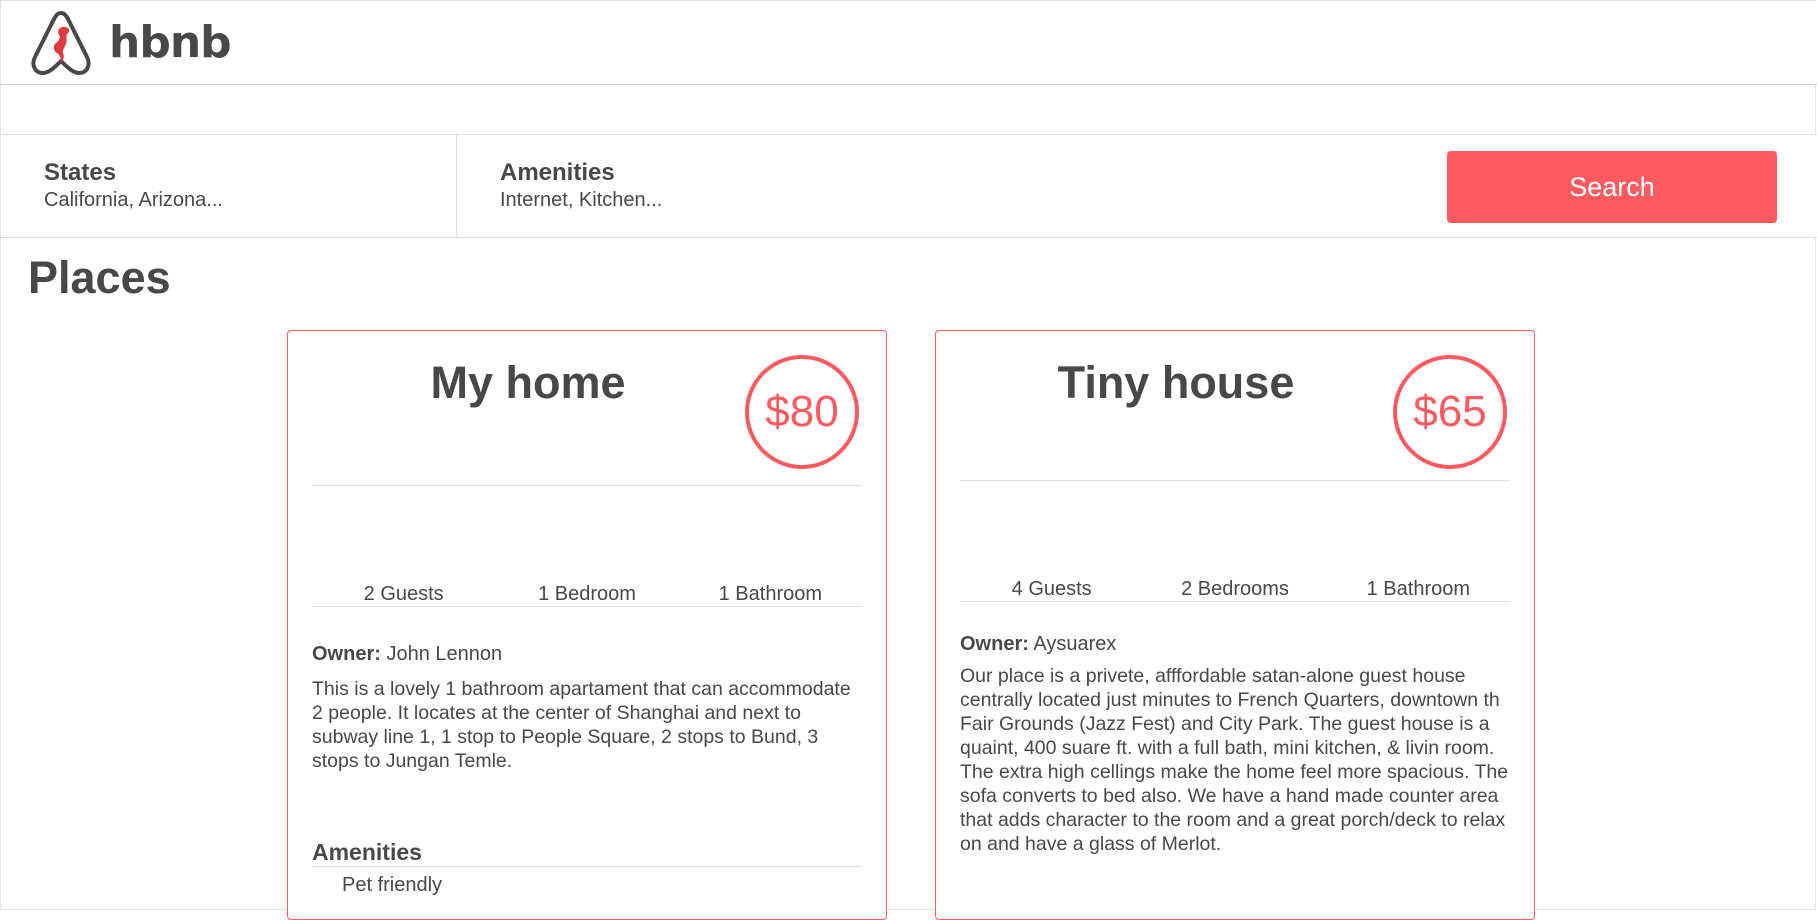  Describe the element at coordinates (1075, 644) in the screenshot. I see `owner-name: Aysuarex` at that location.